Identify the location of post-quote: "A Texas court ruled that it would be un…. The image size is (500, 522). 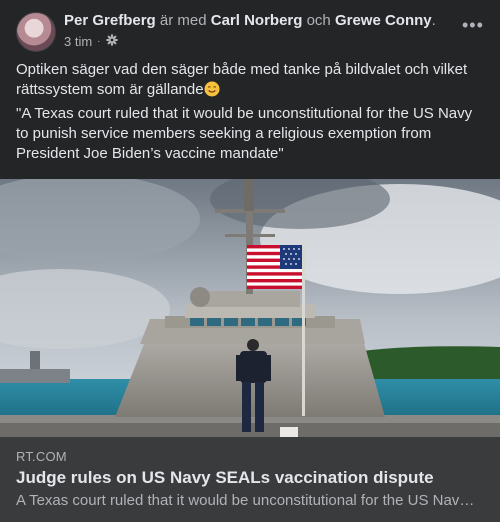
(244, 133).